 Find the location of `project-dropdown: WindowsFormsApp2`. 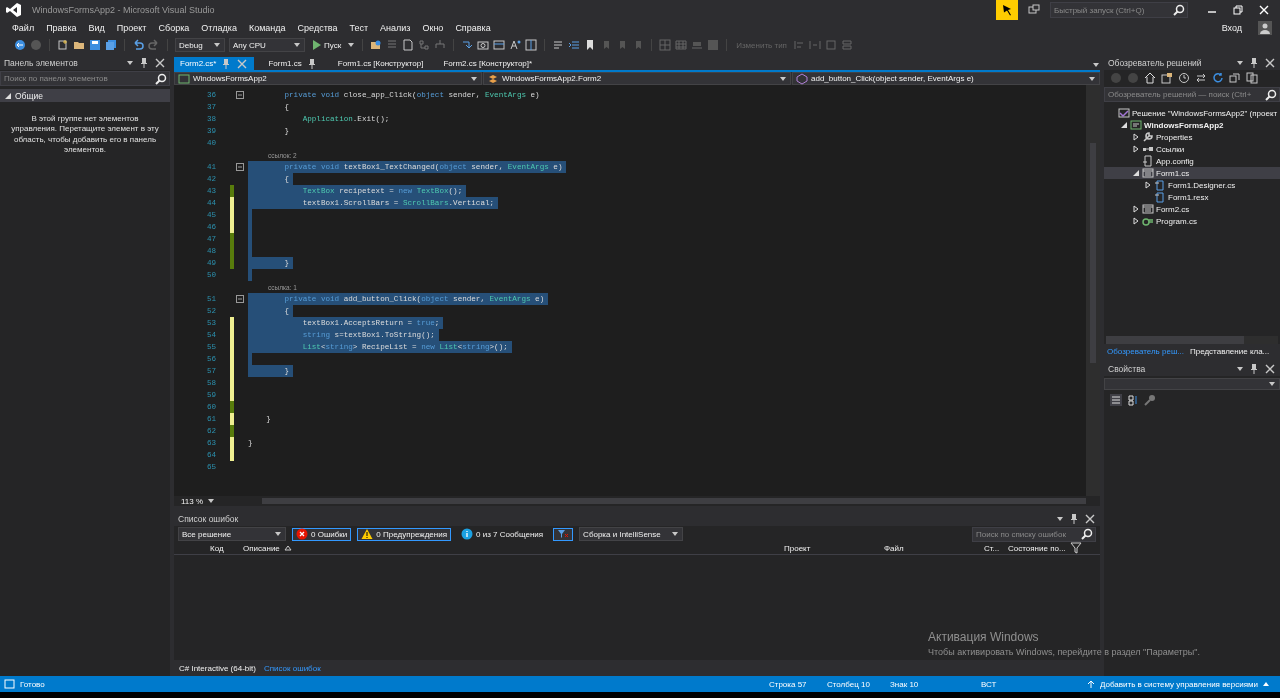

project-dropdown: WindowsFormsApp2 is located at coordinates (328, 78).